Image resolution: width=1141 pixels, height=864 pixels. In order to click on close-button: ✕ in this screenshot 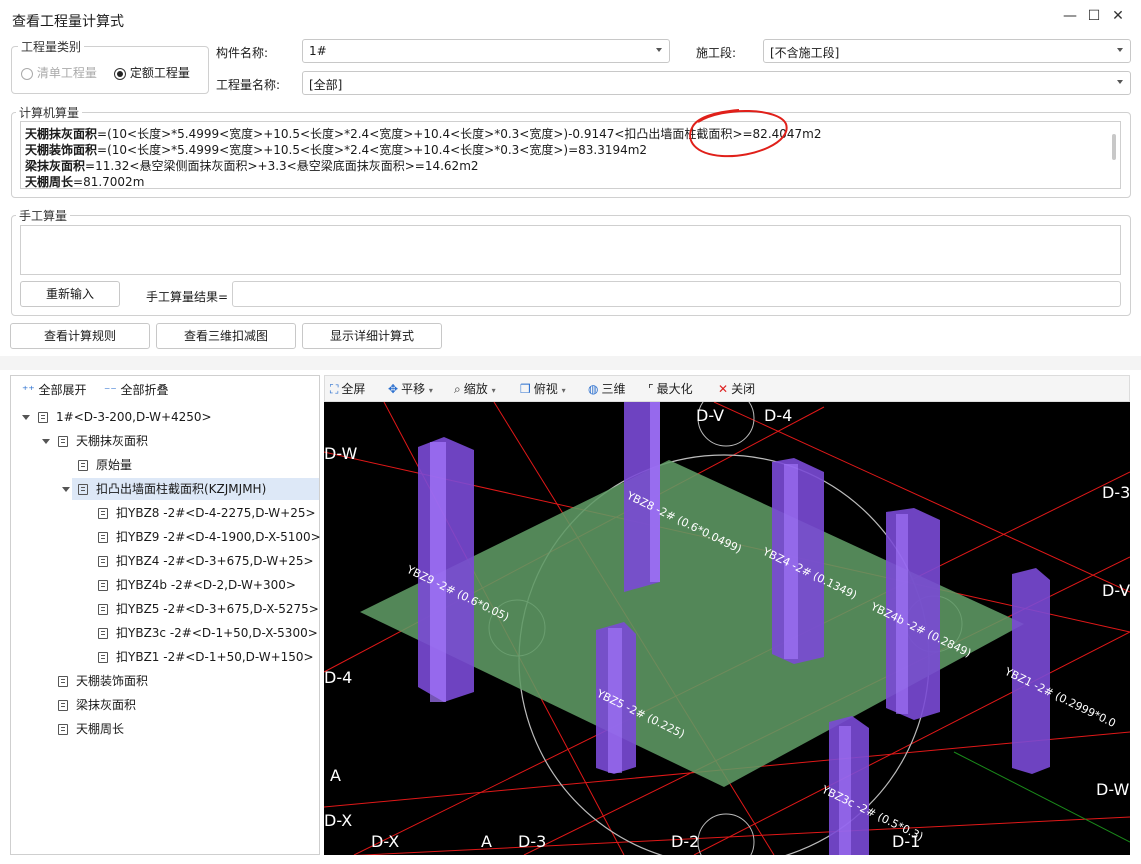, I will do `click(1118, 18)`.